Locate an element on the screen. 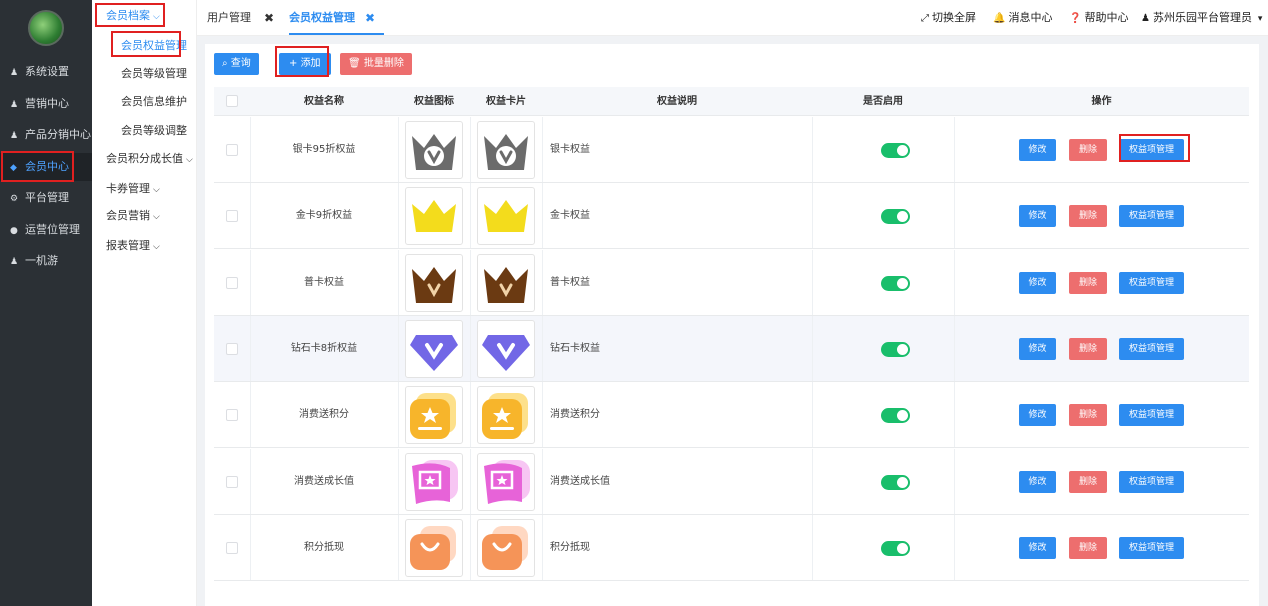 The image size is (1268, 606). submenu-item-levels: 会员等级管理 is located at coordinates (144, 74).